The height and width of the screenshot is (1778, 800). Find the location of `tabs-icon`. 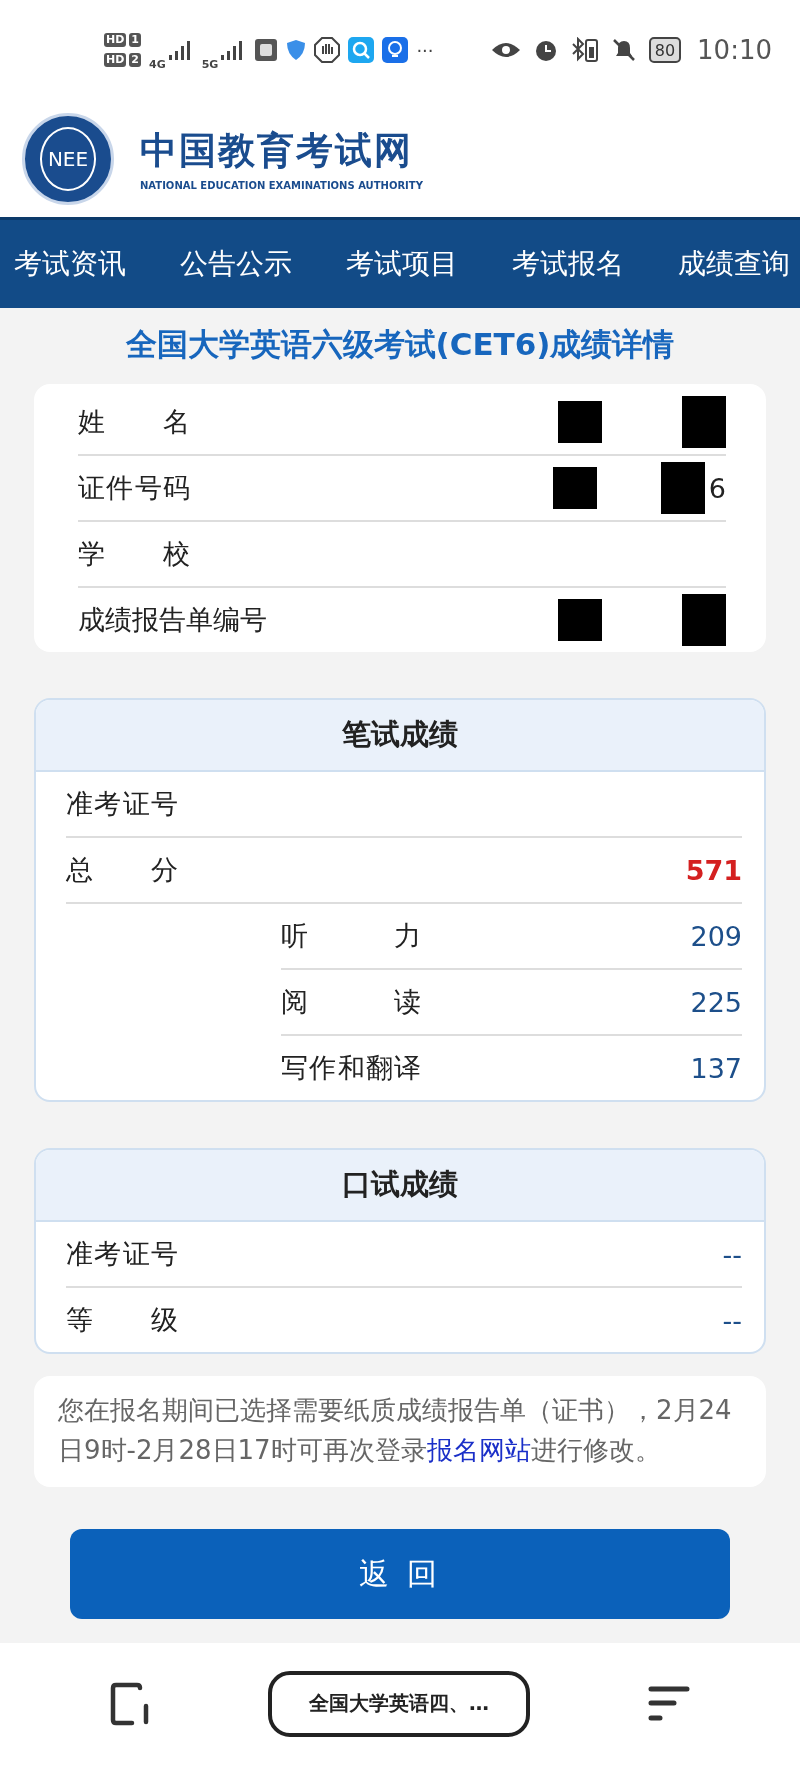

tabs-icon is located at coordinates (130, 1703).